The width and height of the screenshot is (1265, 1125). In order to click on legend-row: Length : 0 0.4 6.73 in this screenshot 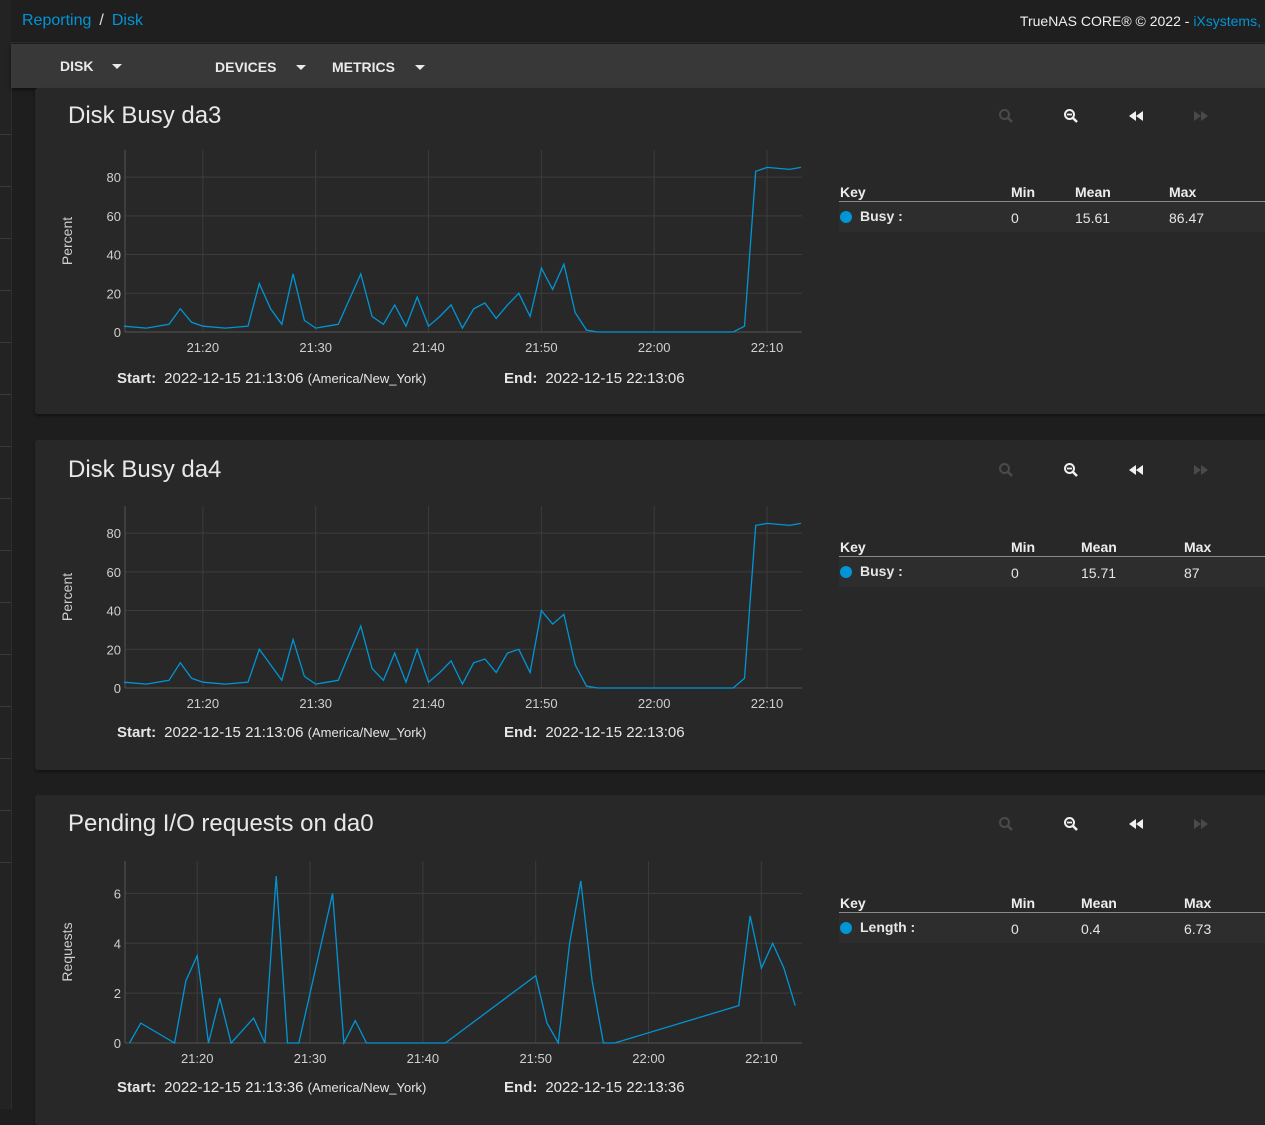, I will do `click(1052, 928)`.